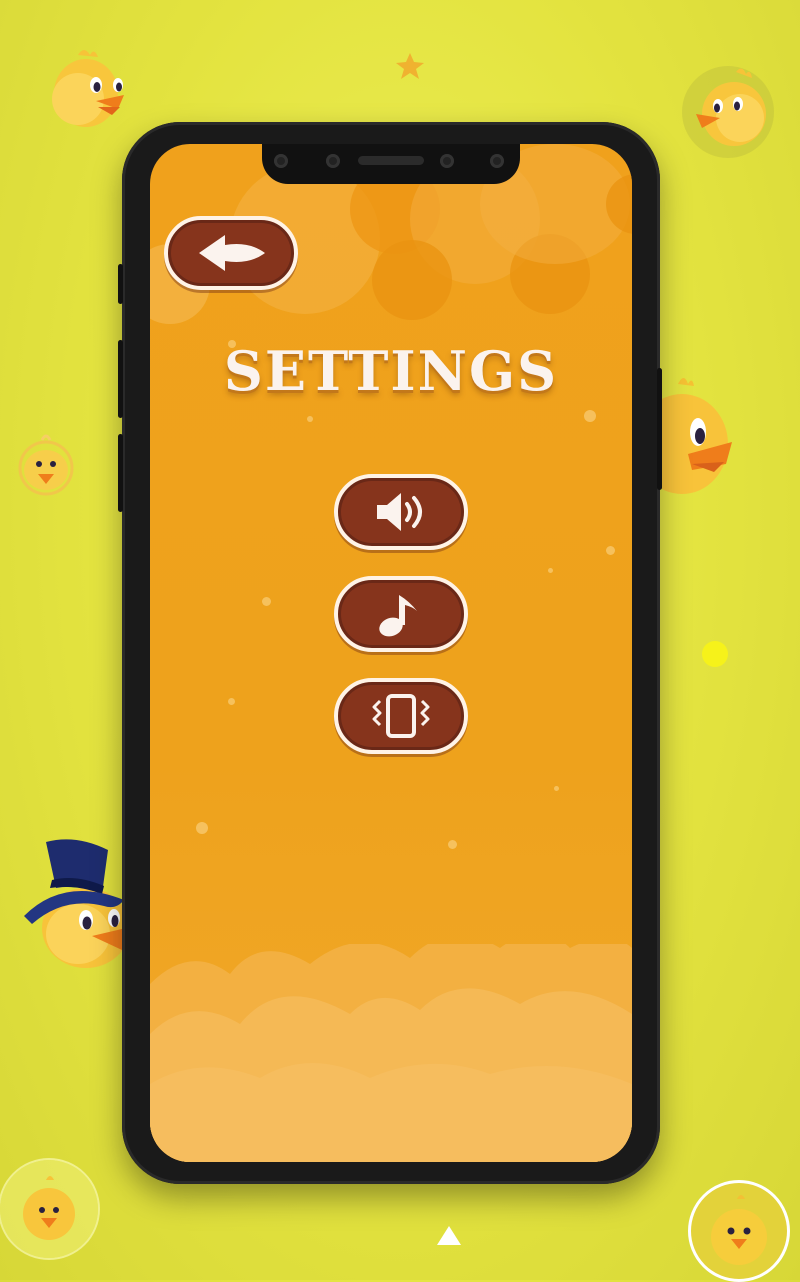 The width and height of the screenshot is (800, 1282). Describe the element at coordinates (391, 371) in the screenshot. I see `page-title: SETTINGS` at that location.